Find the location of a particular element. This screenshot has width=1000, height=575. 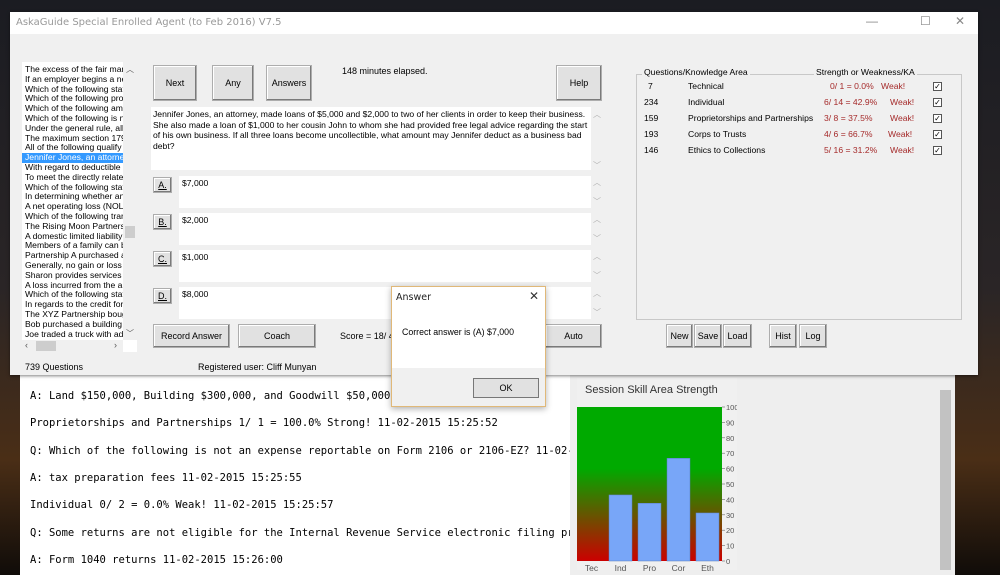

log-button: Log is located at coordinates (813, 336).